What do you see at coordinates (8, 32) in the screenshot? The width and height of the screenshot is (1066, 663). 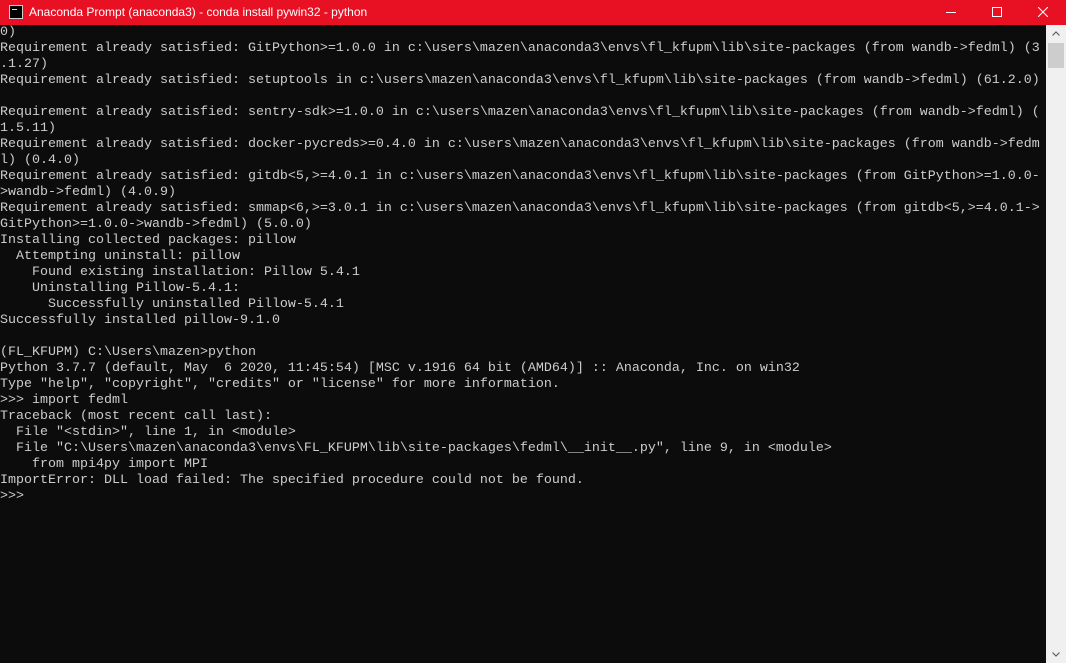 I see `console-line: 0)` at bounding box center [8, 32].